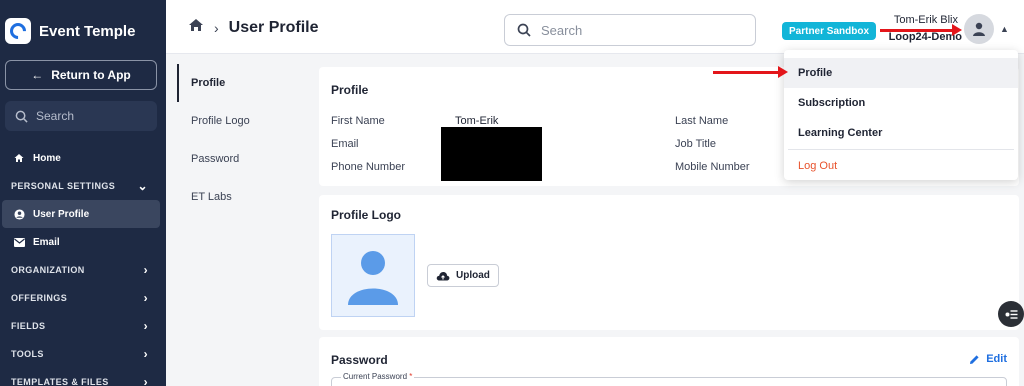  What do you see at coordinates (473, 275) in the screenshot?
I see `upload-label: Upload` at bounding box center [473, 275].